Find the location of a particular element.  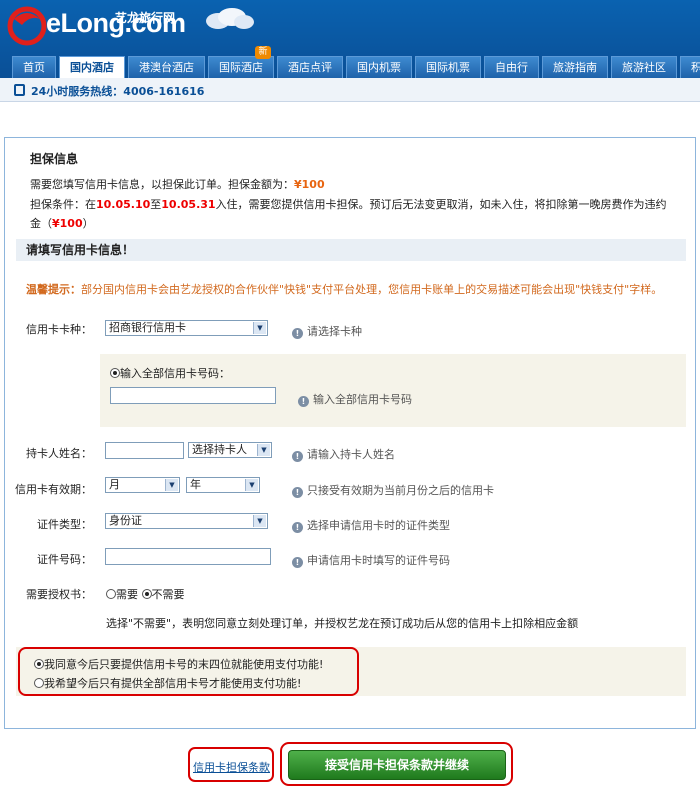

card-number-option: 输入全部信用卡号码： is located at coordinates (170, 373).